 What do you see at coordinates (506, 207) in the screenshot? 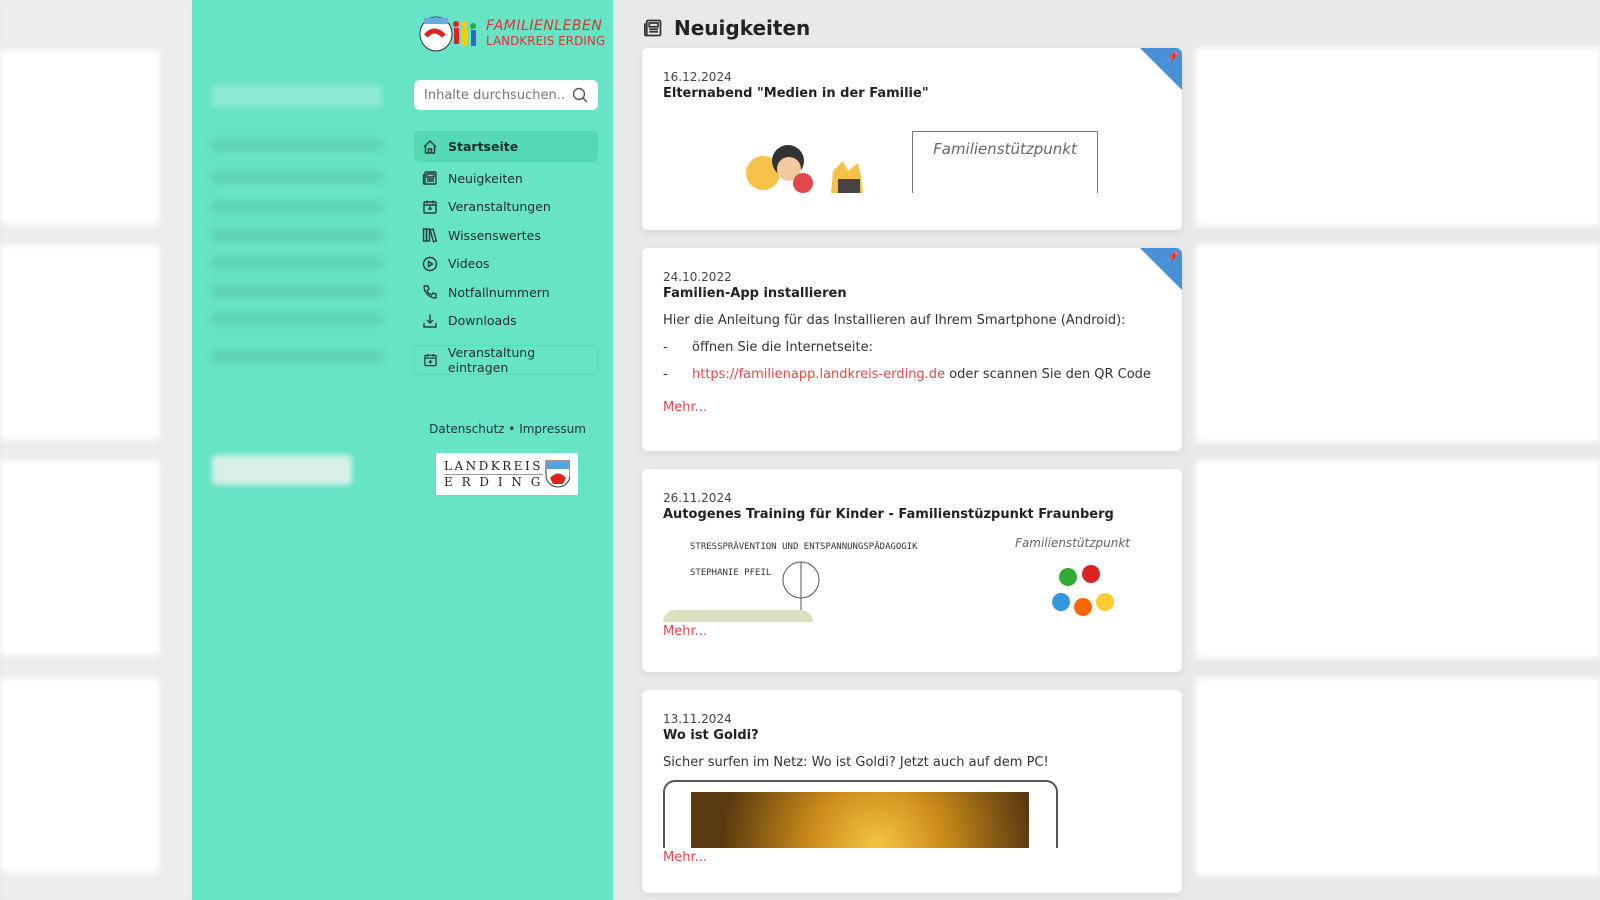
I see `nav-item-veranstaltungen: Veranstaltungen` at bounding box center [506, 207].